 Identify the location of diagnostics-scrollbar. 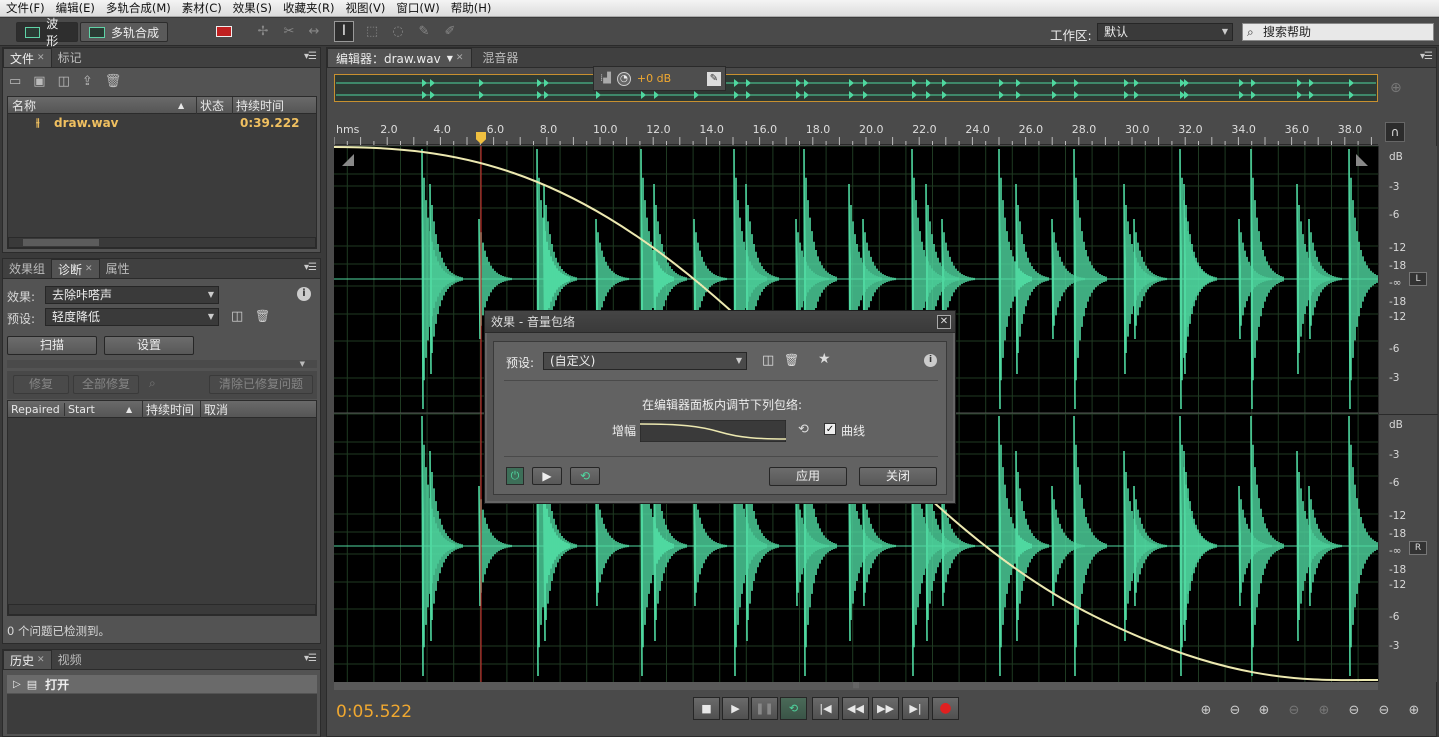
(162, 609).